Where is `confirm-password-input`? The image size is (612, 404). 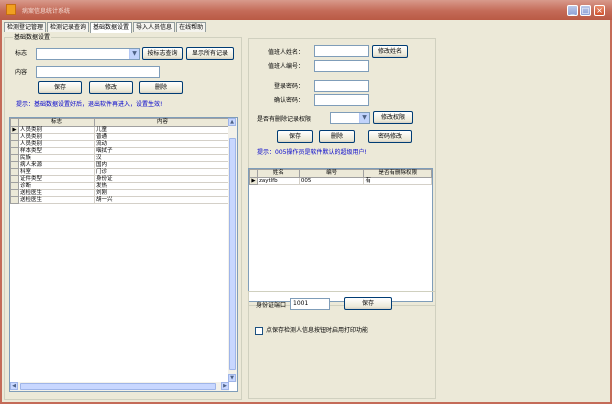
confirm-password-input is located at coordinates (341, 100).